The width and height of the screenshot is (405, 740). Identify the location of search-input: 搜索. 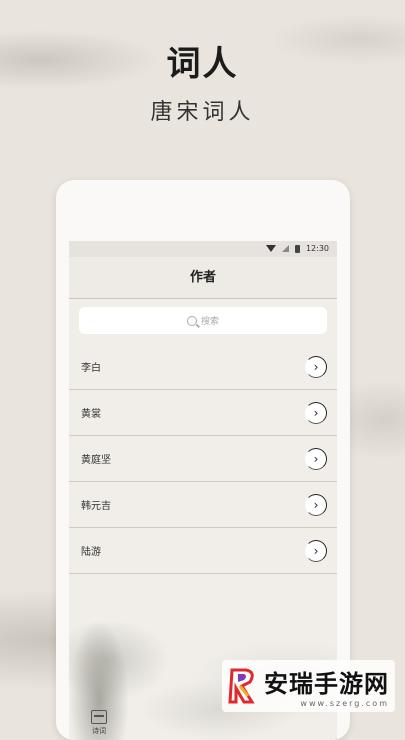
(203, 320).